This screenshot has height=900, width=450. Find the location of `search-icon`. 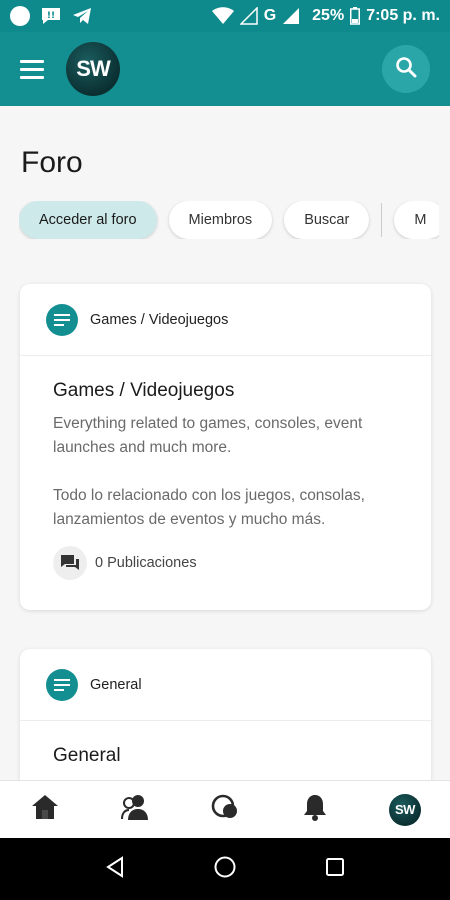

search-icon is located at coordinates (406, 69).